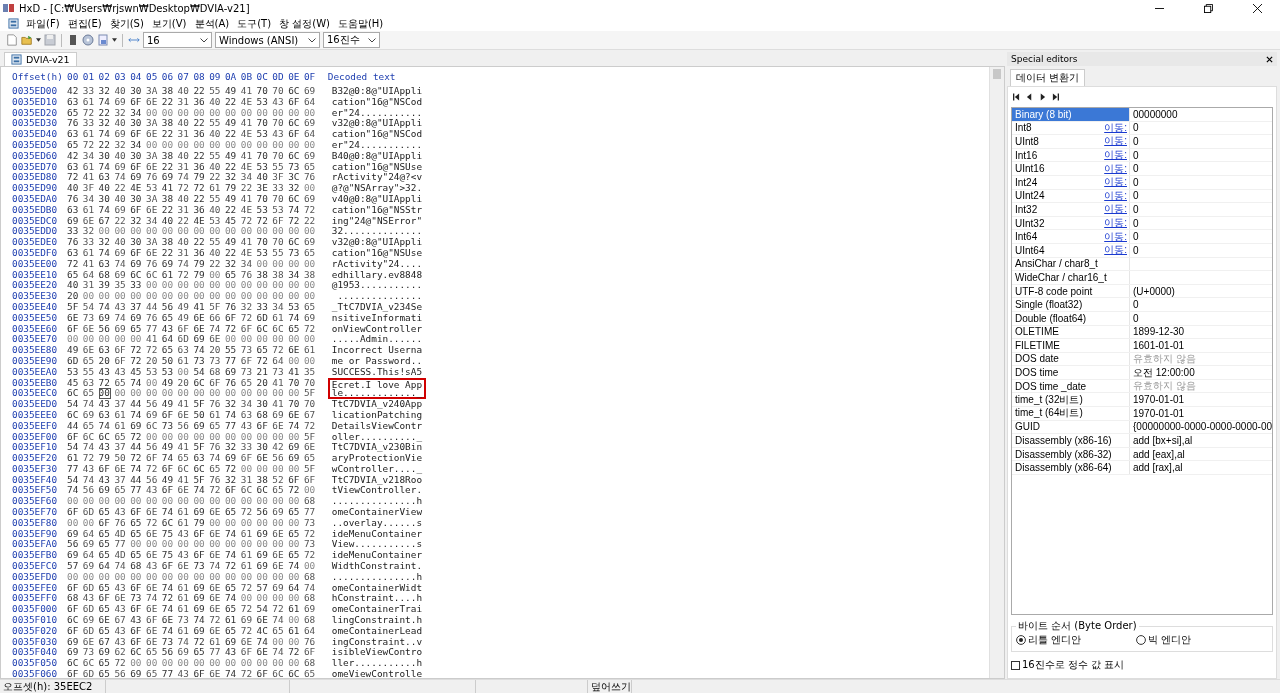  What do you see at coordinates (106, 199) in the screenshot?
I see `hex-byte: 30` at bounding box center [106, 199].